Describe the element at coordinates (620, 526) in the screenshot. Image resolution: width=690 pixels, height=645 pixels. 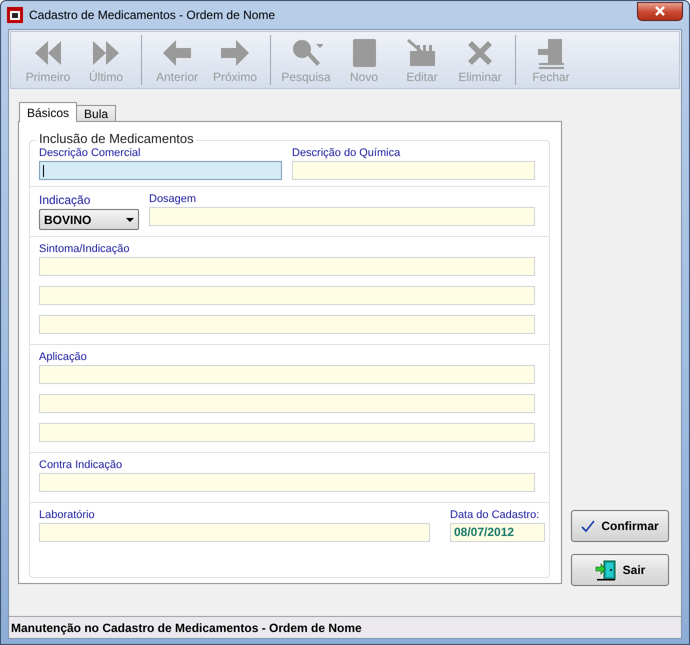
I see `confirm-button: Confirmar` at that location.